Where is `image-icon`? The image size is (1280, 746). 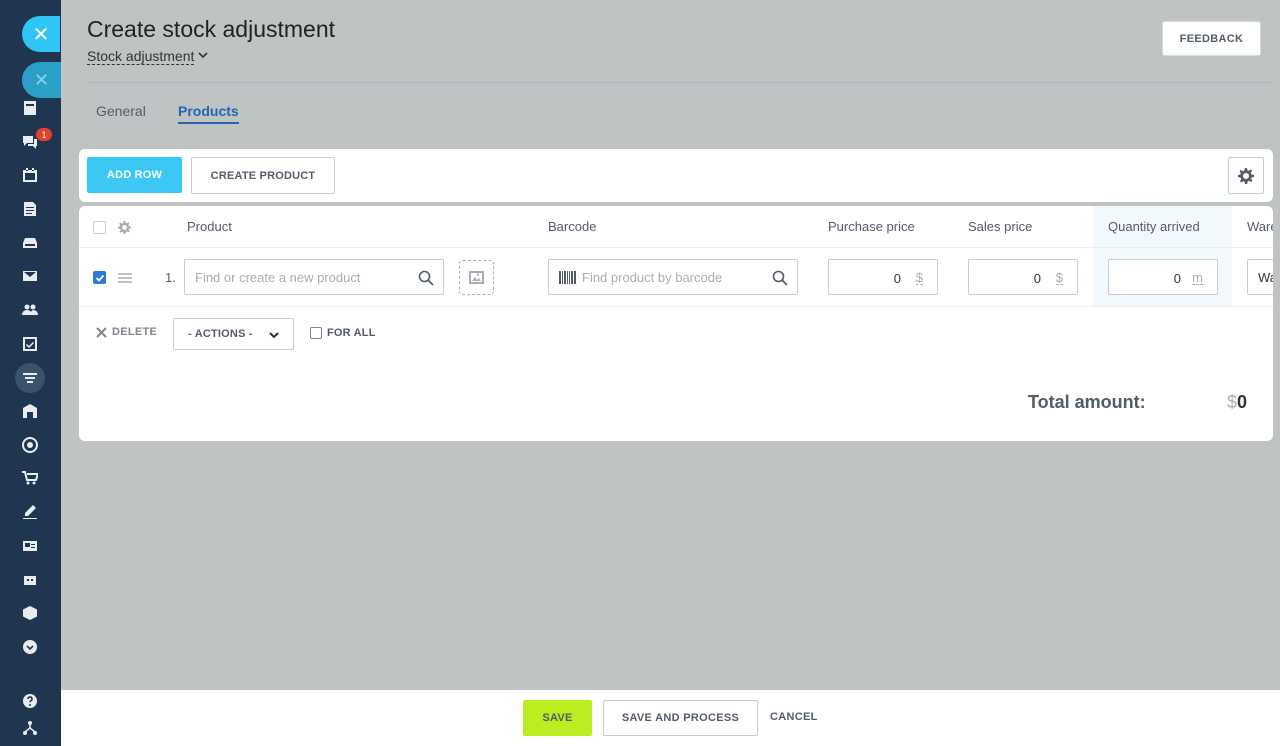 image-icon is located at coordinates (476, 277).